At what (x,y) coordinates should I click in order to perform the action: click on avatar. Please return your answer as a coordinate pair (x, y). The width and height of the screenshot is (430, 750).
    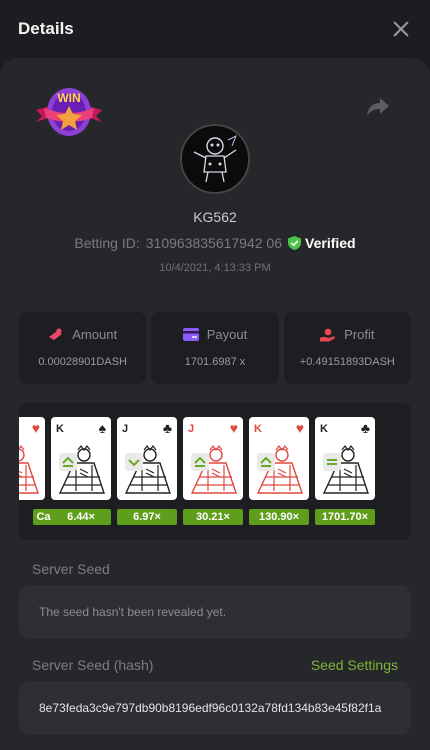
    Looking at the image, I should click on (215, 159).